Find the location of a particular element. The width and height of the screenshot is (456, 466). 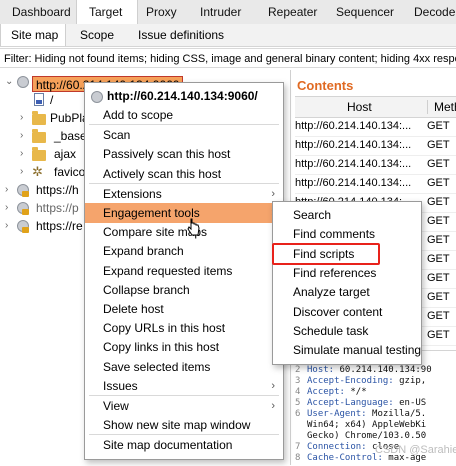

submenu-item-label: Simulate manual testing is located at coordinates (357, 350).